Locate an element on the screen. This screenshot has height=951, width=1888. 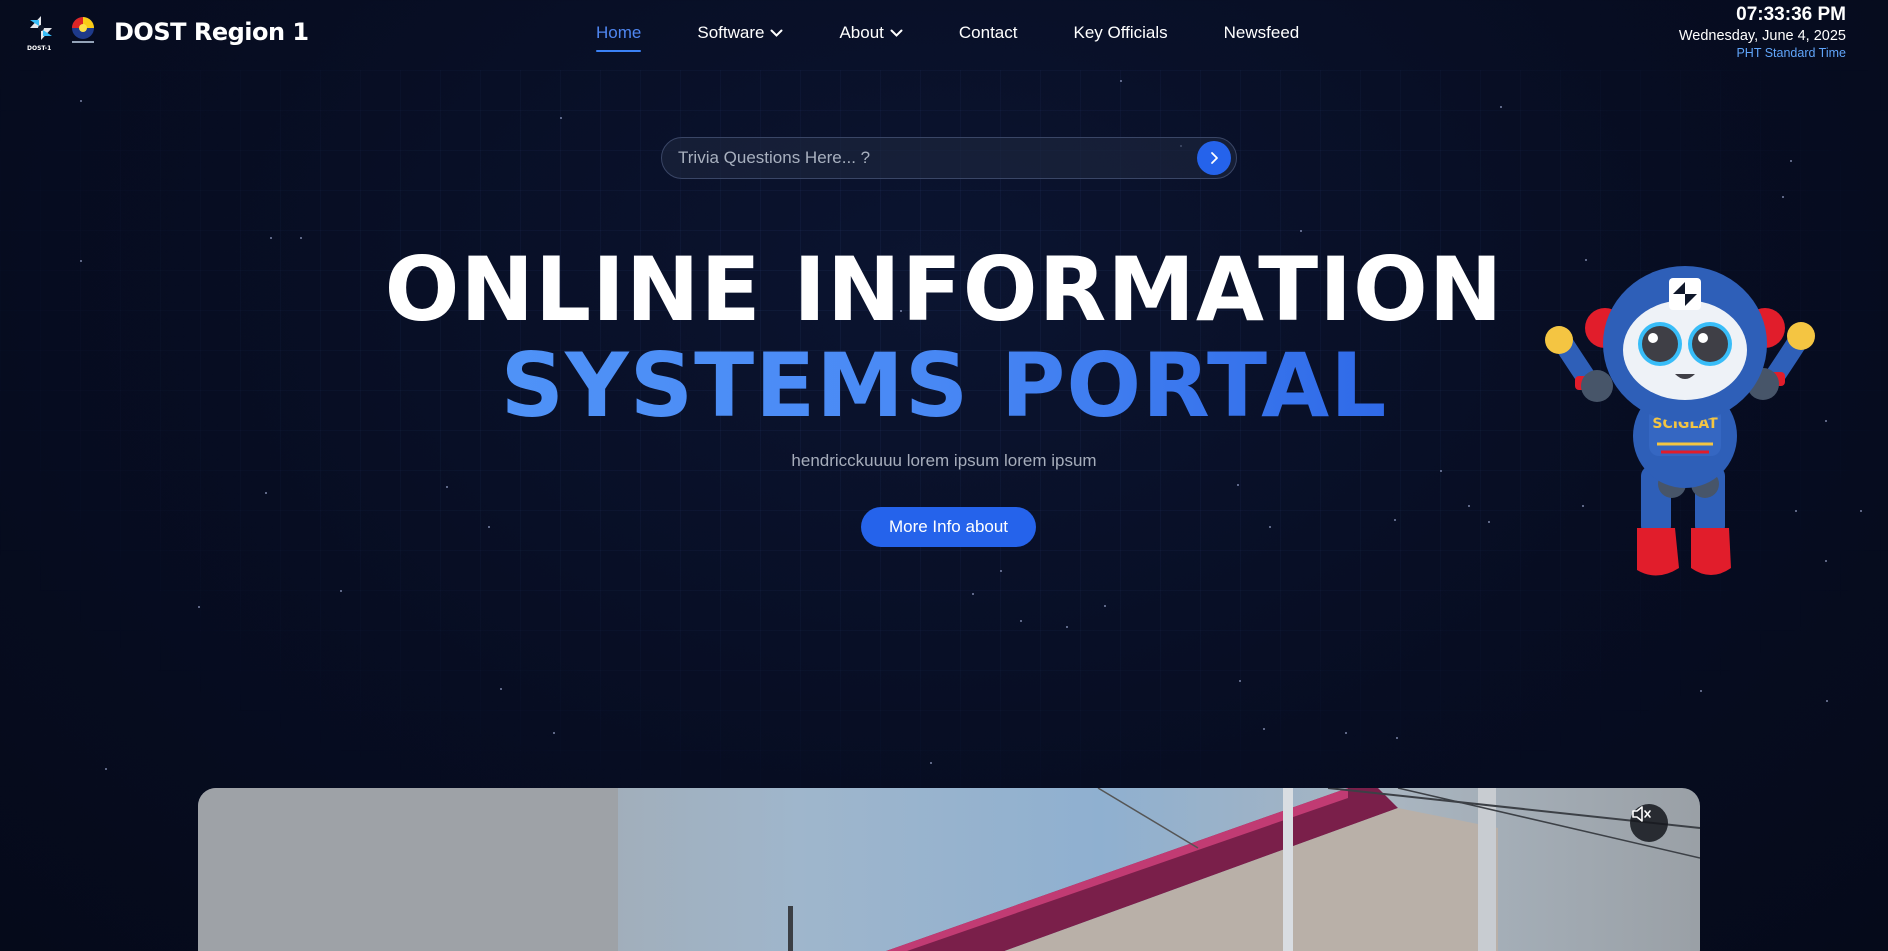
clock-time: 07:33:36 PM is located at coordinates (1791, 14).